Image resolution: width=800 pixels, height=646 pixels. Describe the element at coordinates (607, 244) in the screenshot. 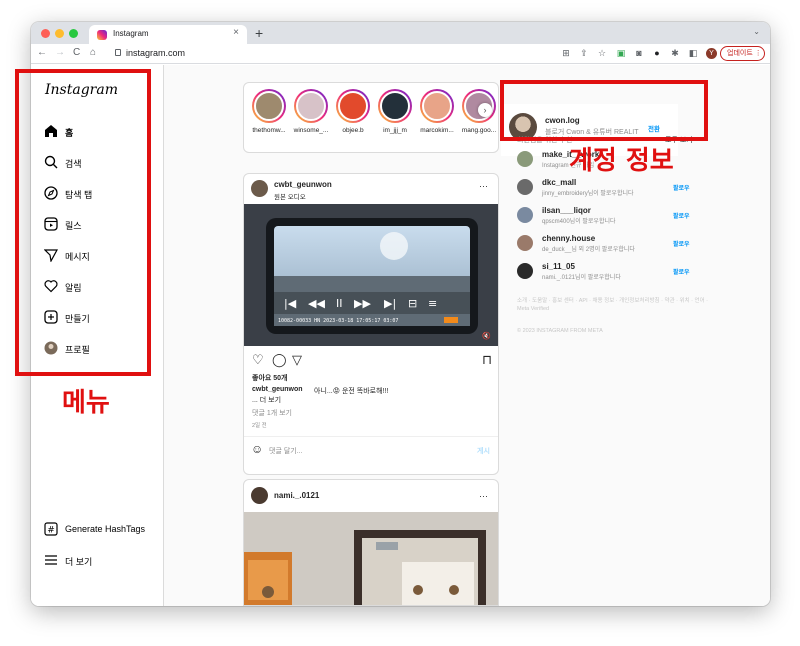

I see `suggestion-row: chenny.house de_duck__님 외 2명이 팔로우합니다 팔로우` at that location.